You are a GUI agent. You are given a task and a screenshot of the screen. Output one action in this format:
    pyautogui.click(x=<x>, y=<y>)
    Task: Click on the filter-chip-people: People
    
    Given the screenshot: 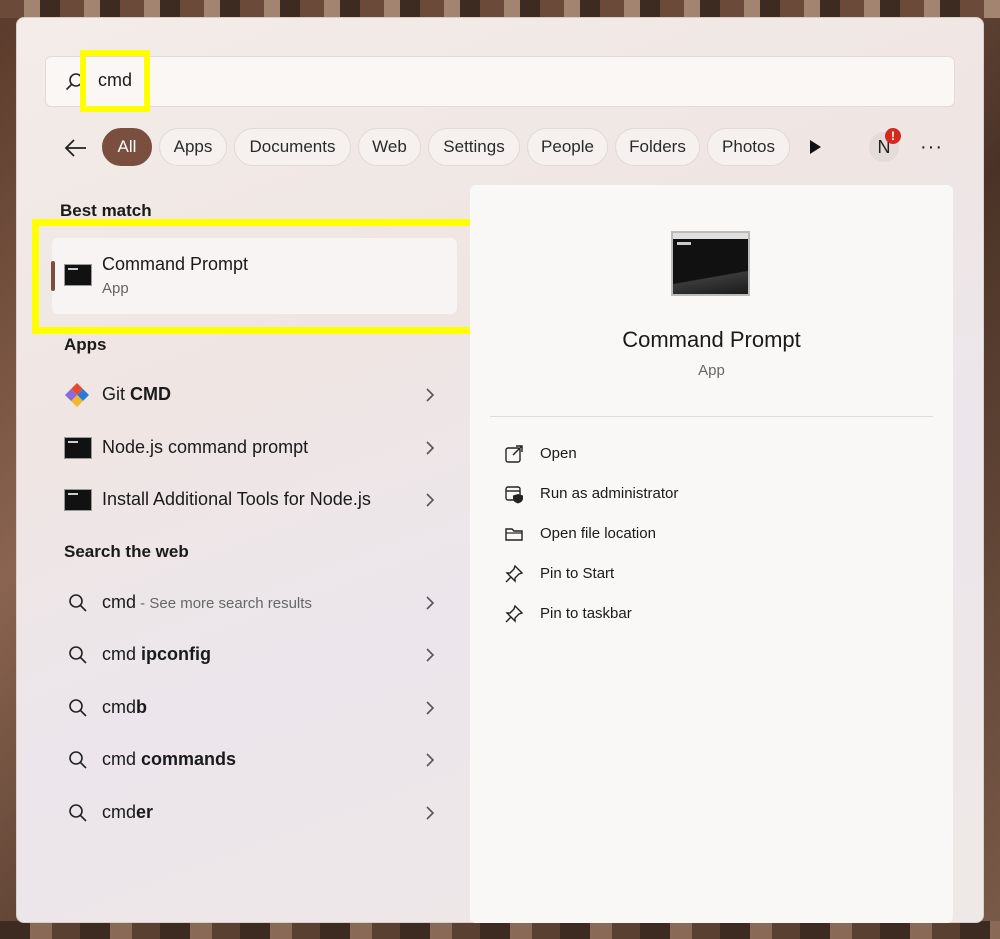 What is the action you would take?
    pyautogui.click(x=567, y=147)
    